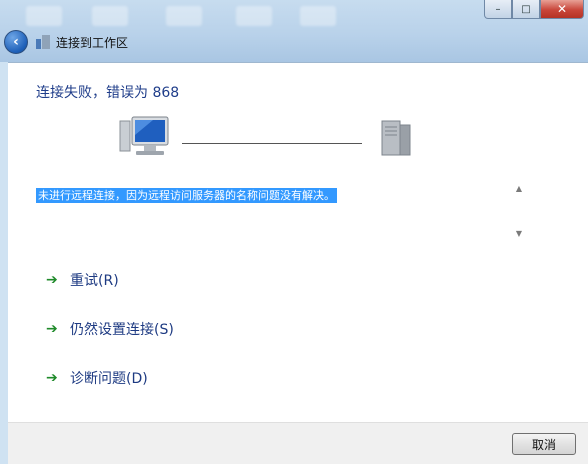 The width and height of the screenshot is (588, 464). What do you see at coordinates (519, 188) in the screenshot?
I see `scroll-up-icon: ▲` at bounding box center [519, 188].